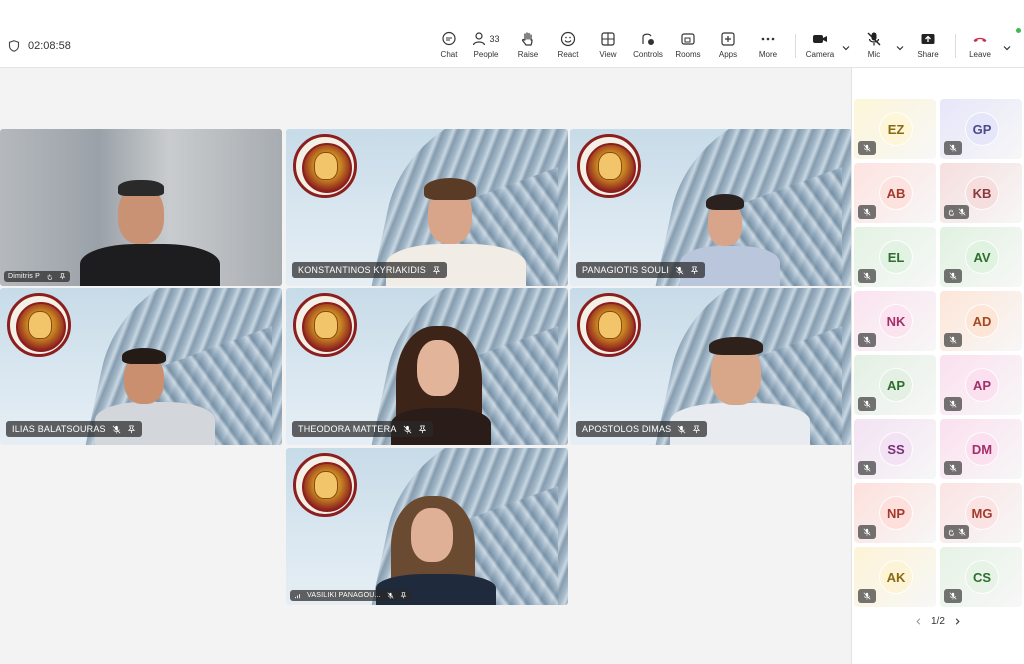 The width and height of the screenshot is (1024, 664). What do you see at coordinates (688, 39) in the screenshot?
I see `rooms-icon` at bounding box center [688, 39].